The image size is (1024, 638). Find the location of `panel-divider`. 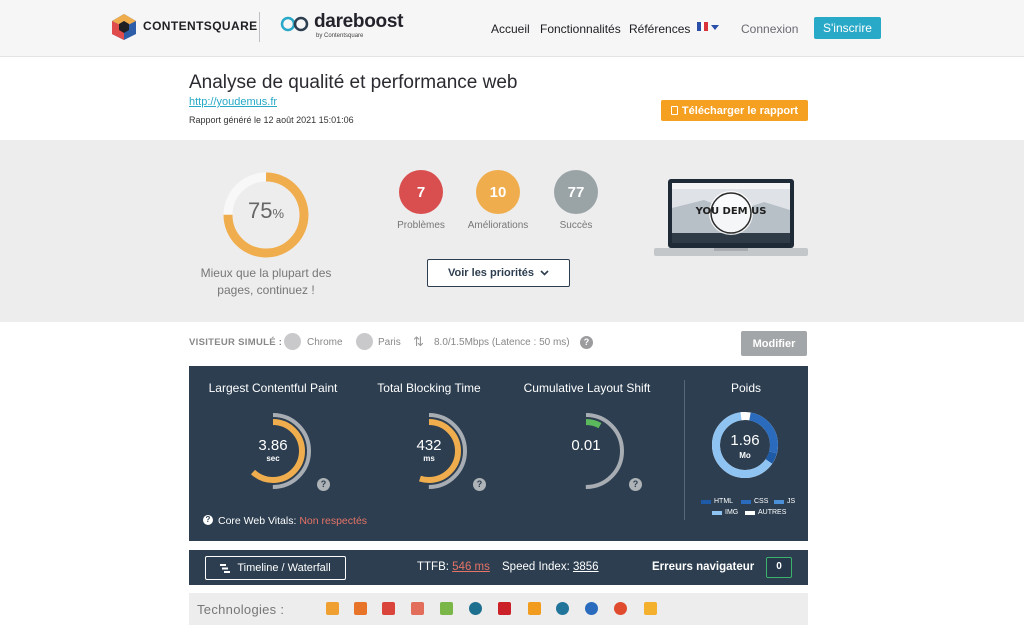

panel-divider is located at coordinates (684, 450).